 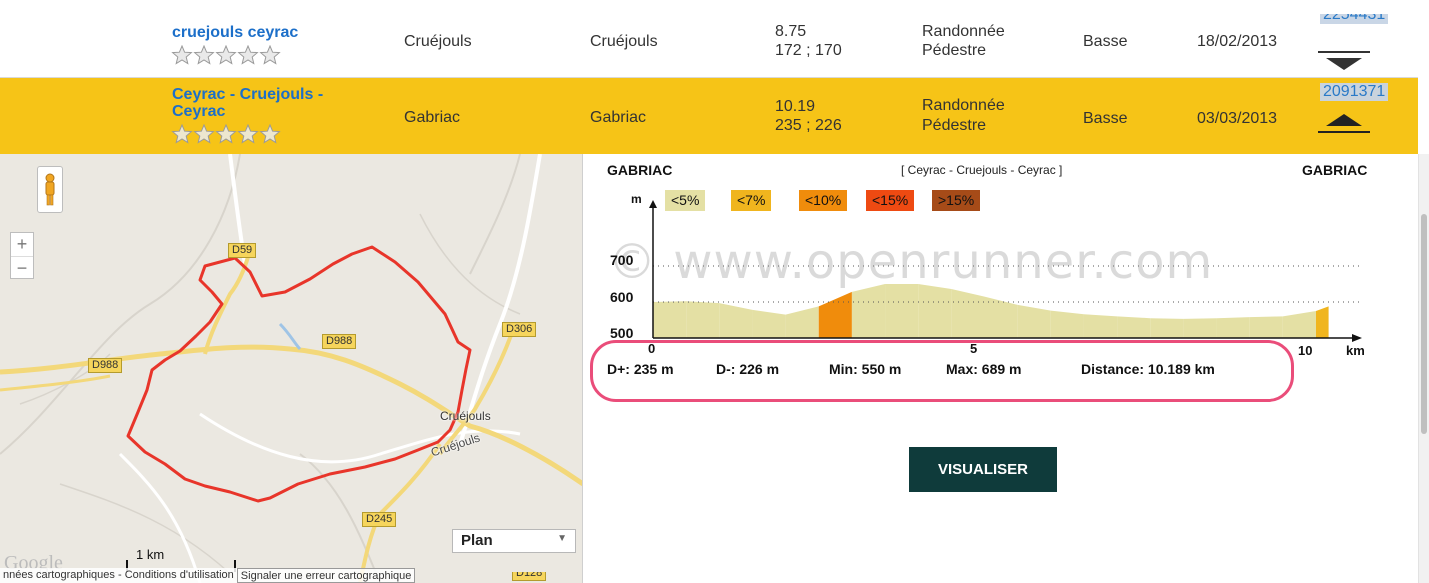 What do you see at coordinates (1424, 324) in the screenshot?
I see `scrollbar-thumb` at bounding box center [1424, 324].